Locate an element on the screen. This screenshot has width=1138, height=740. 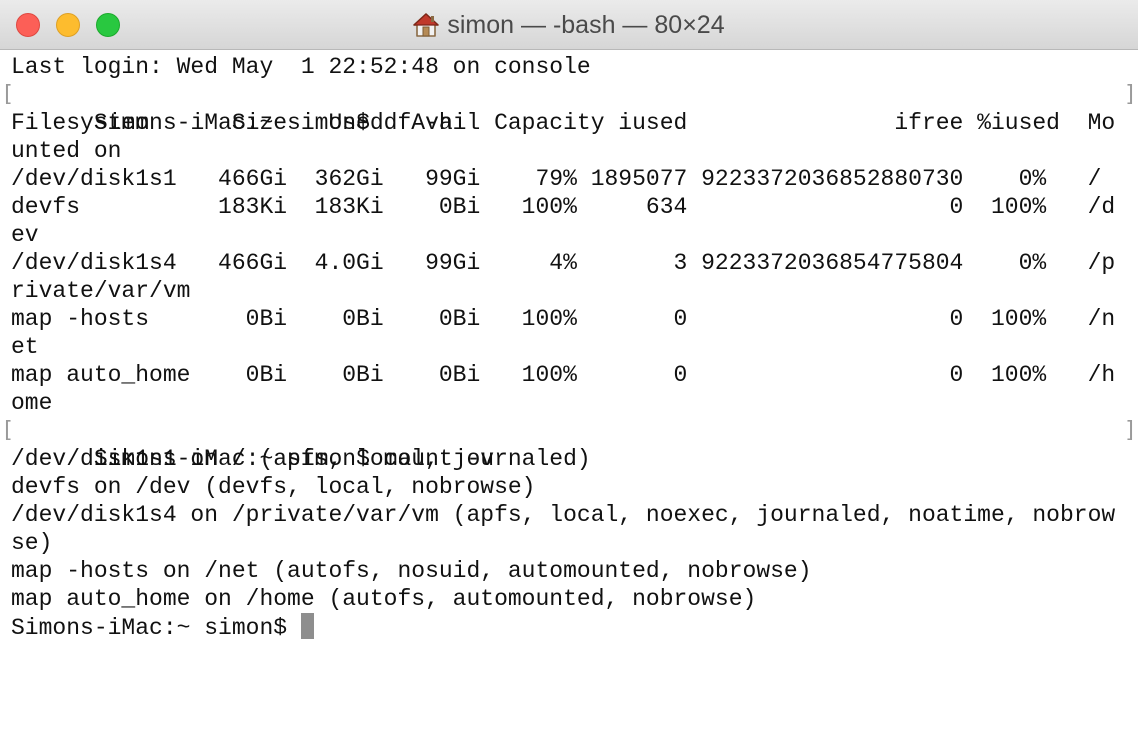
terminal-line: unted on is located at coordinates (66, 151).